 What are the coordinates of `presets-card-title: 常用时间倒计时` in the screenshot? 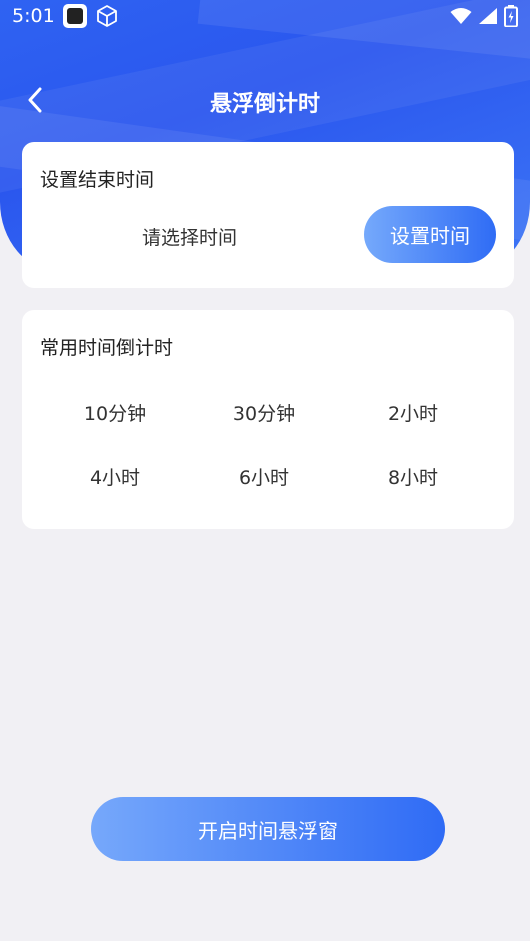 It's located at (107, 348).